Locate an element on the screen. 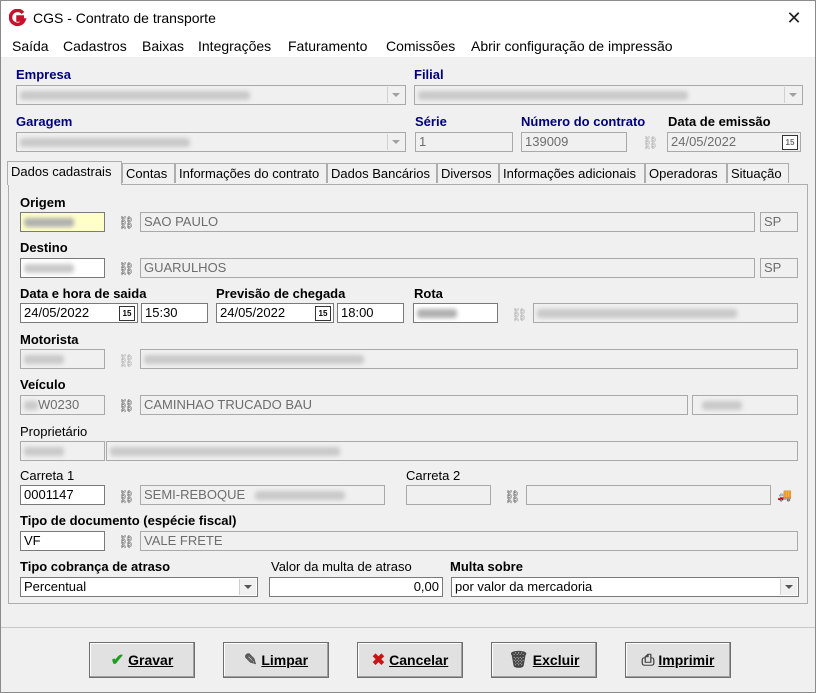 This screenshot has width=816, height=693. serie-label: Série is located at coordinates (431, 121).